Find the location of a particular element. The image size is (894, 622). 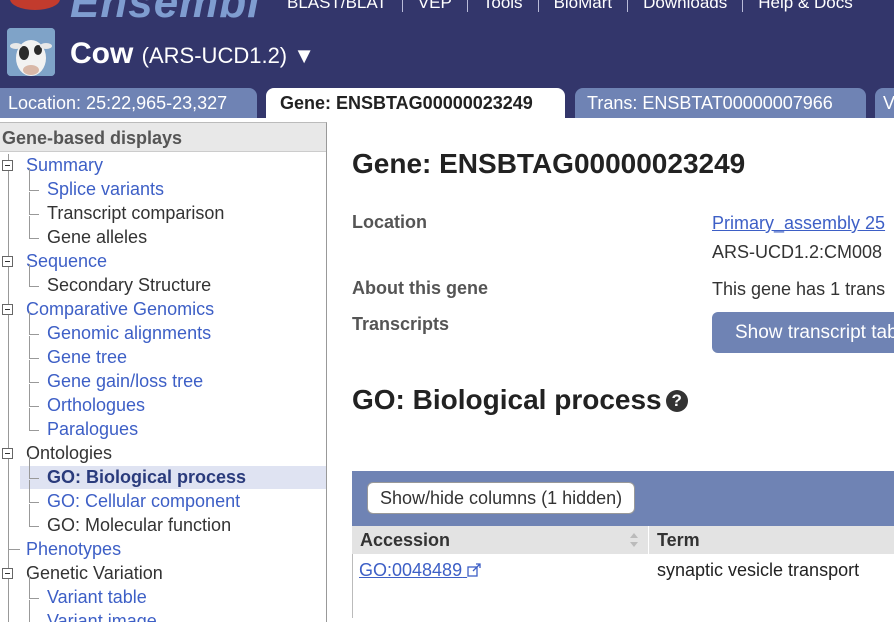

table-toolbar: Show/hide columns (1 hidden) is located at coordinates (623, 498).